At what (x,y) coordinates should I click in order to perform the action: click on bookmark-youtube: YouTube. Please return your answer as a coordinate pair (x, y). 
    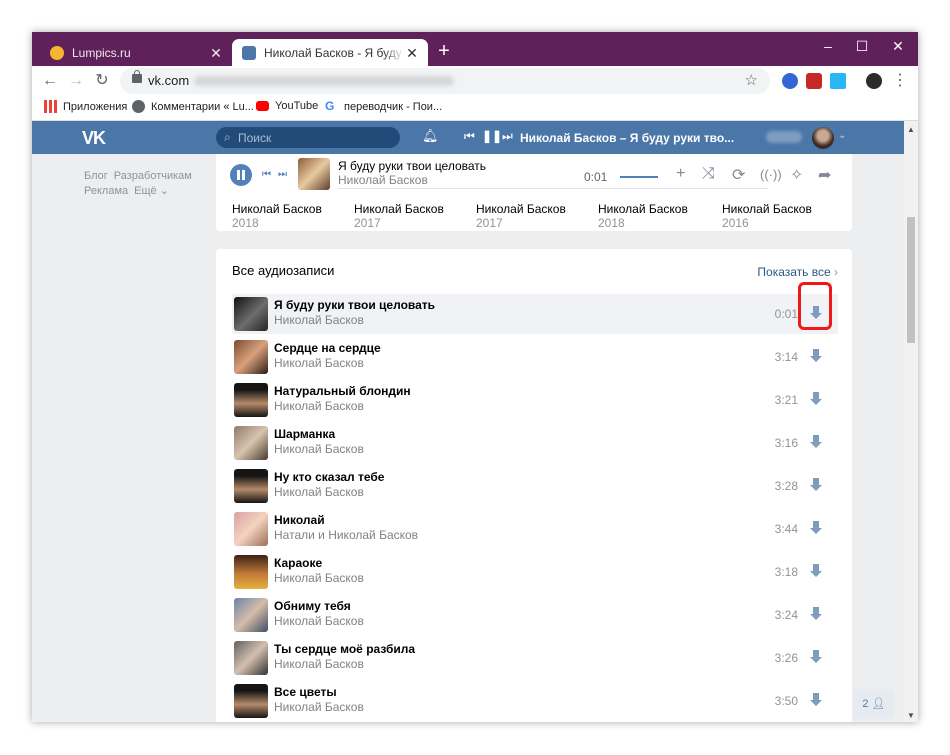
    Looking at the image, I should click on (287, 106).